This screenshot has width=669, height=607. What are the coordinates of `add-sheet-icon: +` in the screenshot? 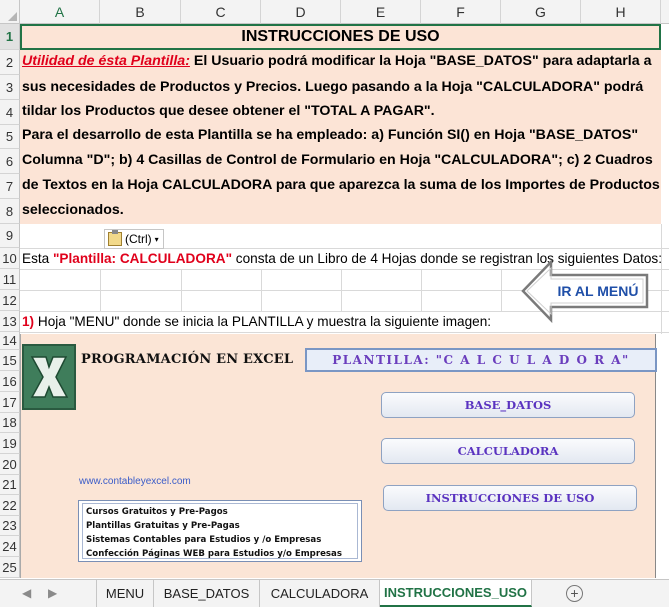 It's located at (574, 593).